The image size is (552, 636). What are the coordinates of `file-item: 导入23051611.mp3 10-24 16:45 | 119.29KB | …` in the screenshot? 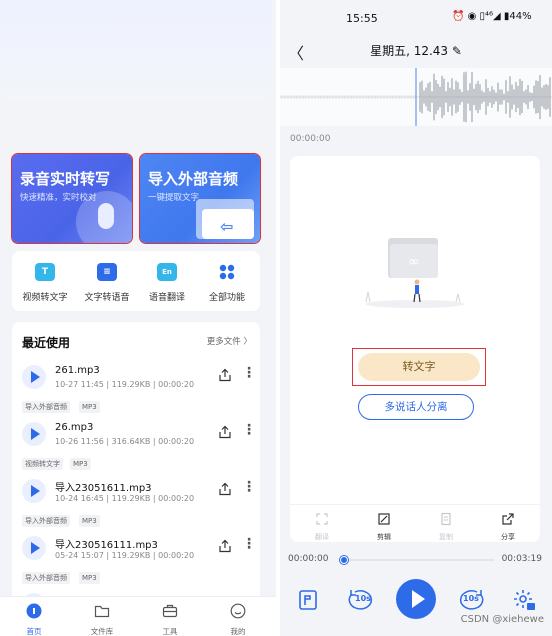 It's located at (136, 504).